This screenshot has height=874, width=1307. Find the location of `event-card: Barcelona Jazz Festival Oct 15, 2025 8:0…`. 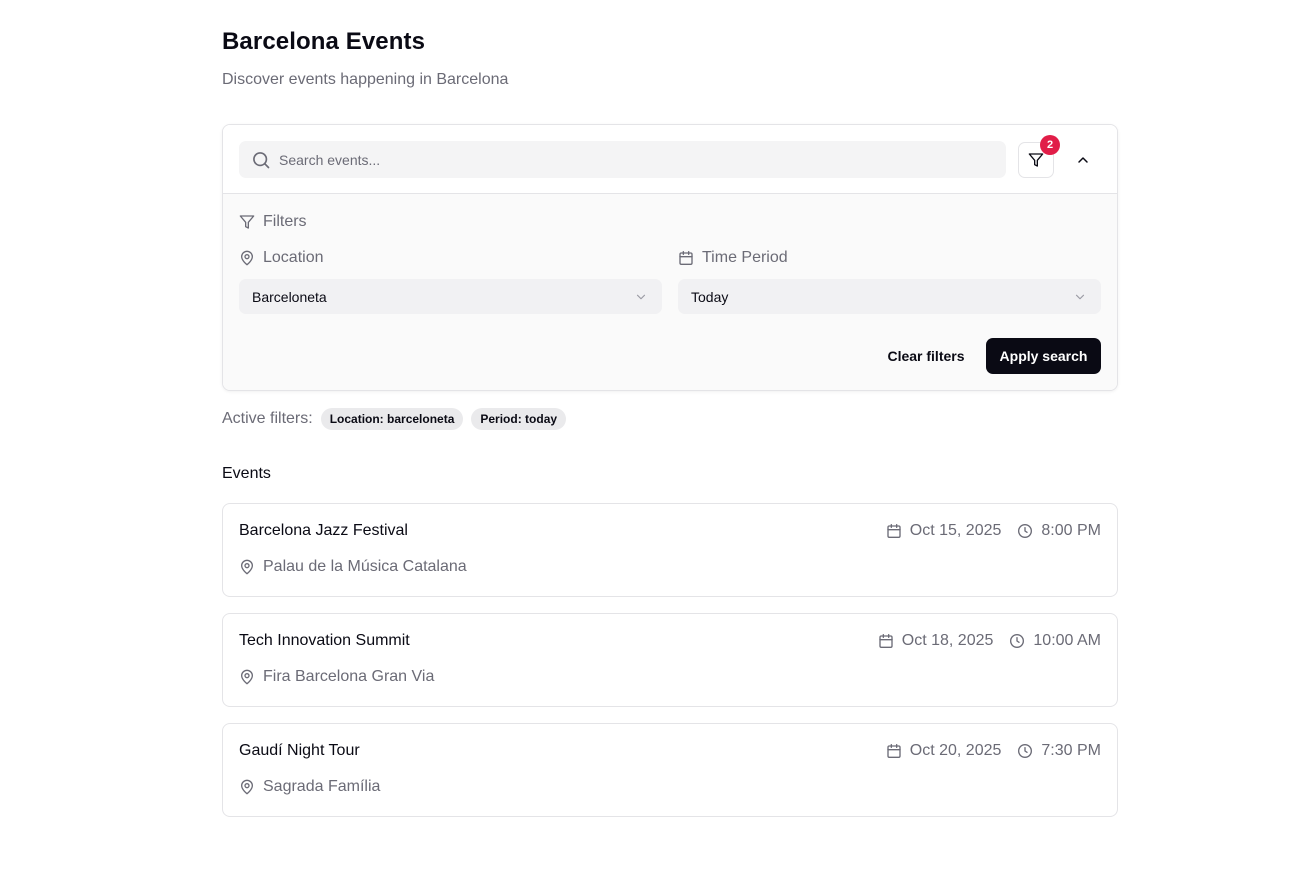

event-card: Barcelona Jazz Festival Oct 15, 2025 8:0… is located at coordinates (670, 550).